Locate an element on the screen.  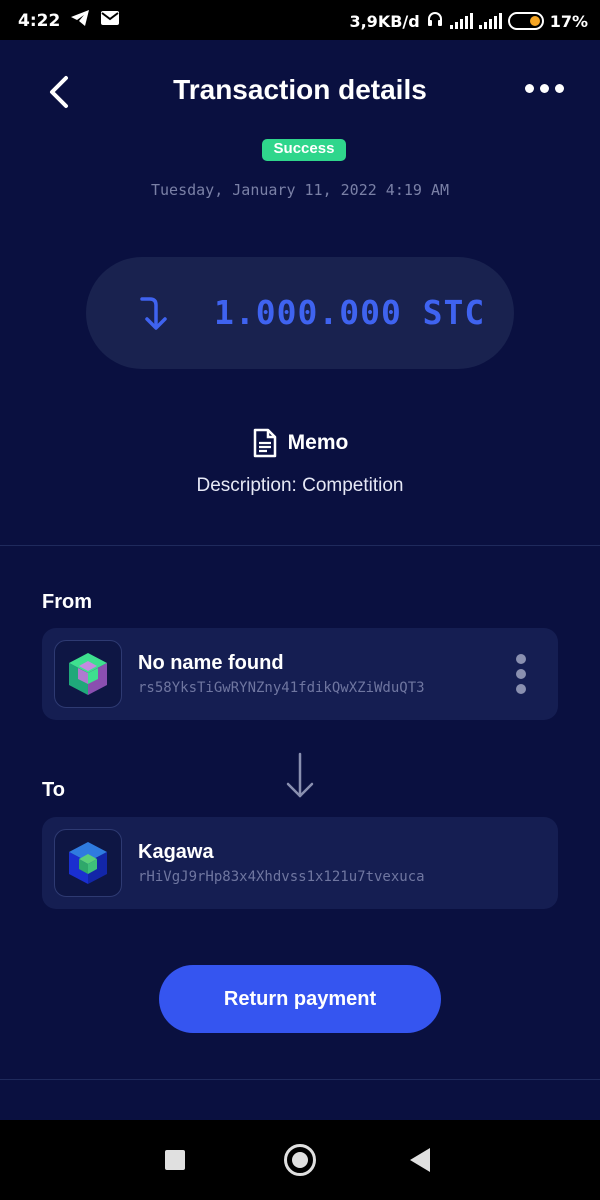
to-account-address: rHiVgJ9rHp83x4Xhdvss1x121u7tvexuca is located at coordinates (281, 877).